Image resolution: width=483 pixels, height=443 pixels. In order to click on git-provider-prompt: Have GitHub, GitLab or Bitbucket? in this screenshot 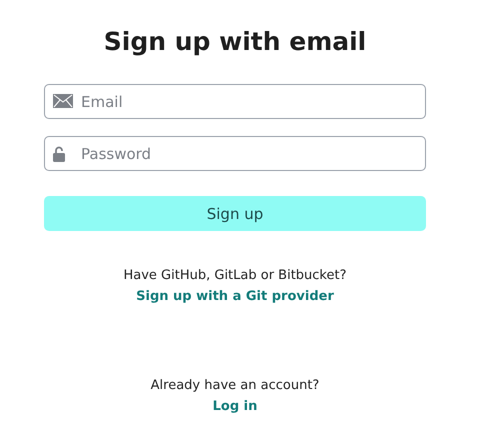, I will do `click(234, 276)`.